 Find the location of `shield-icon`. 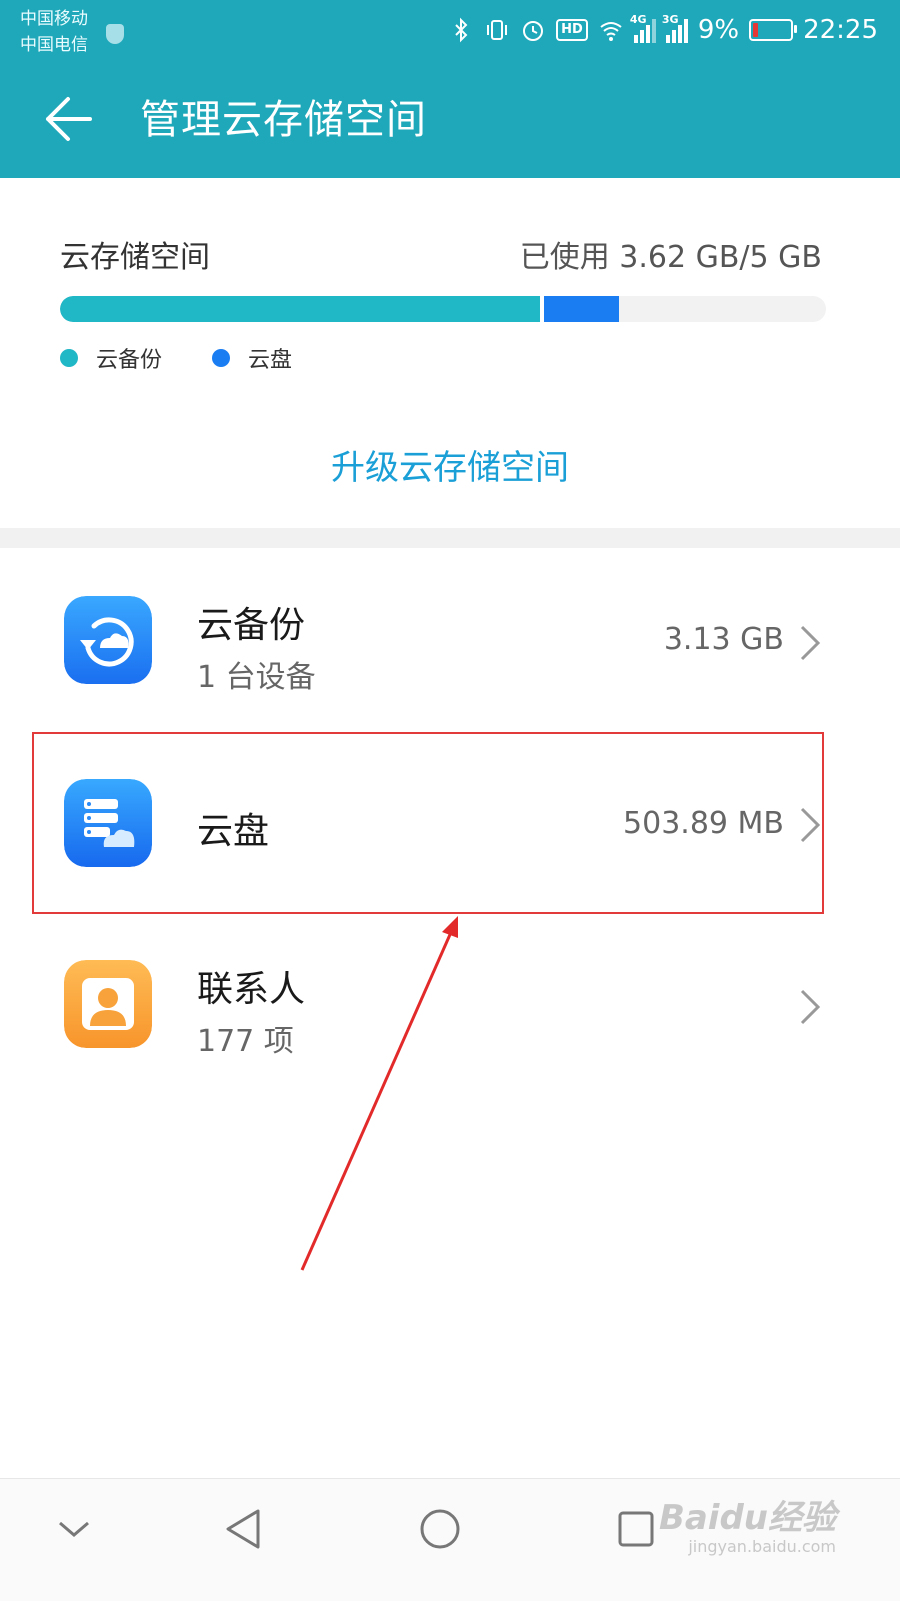

shield-icon is located at coordinates (115, 34).